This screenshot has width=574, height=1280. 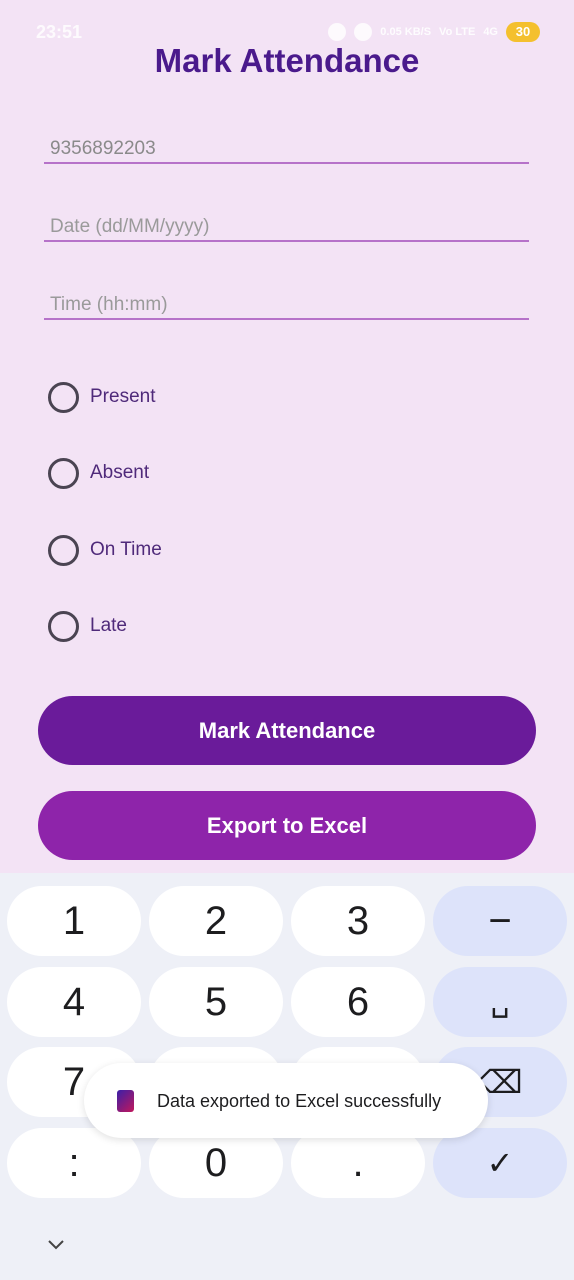 I want to click on radio-late: Late, so click(x=87, y=626).